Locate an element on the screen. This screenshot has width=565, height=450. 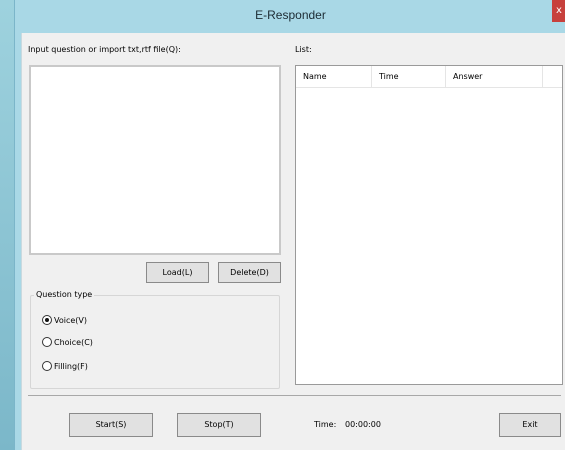
column-header-answer: Answer is located at coordinates (494, 77).